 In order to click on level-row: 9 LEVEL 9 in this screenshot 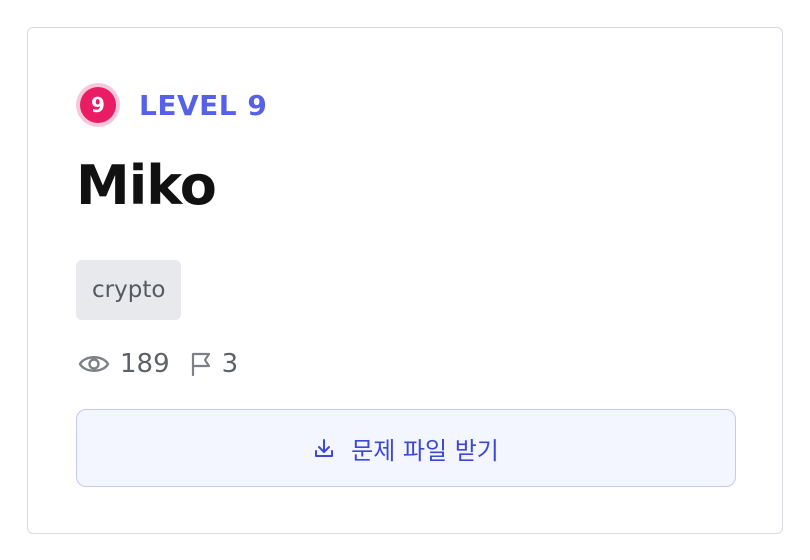, I will do `click(171, 105)`.